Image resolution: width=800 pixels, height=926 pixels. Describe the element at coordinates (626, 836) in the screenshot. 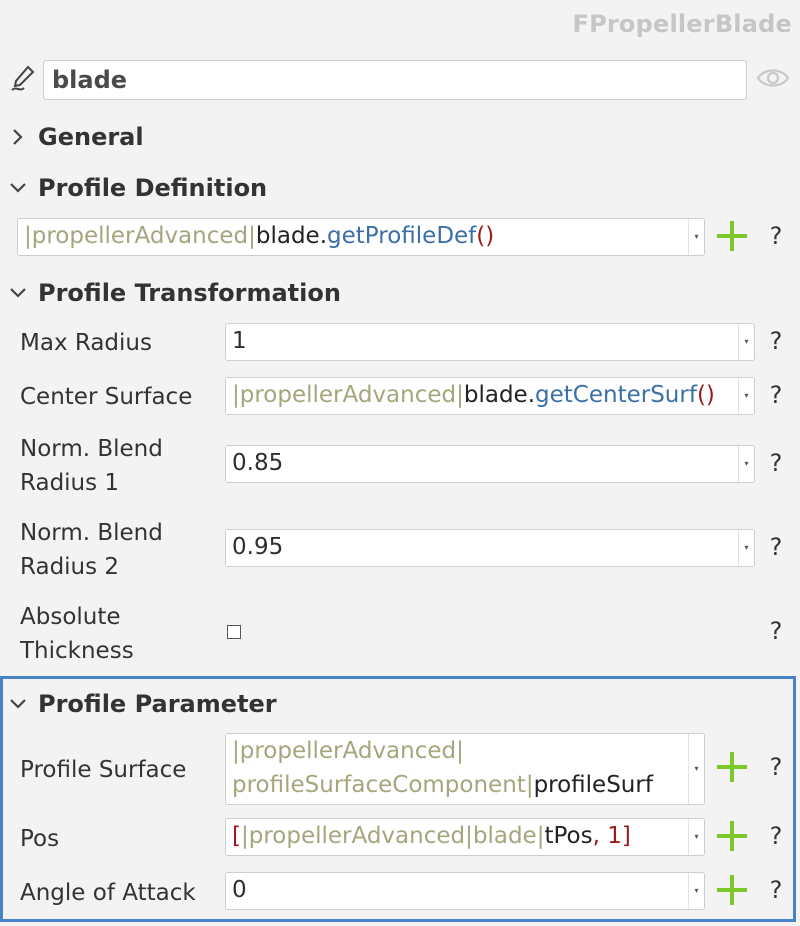

I see `expr-bracket: ]` at that location.